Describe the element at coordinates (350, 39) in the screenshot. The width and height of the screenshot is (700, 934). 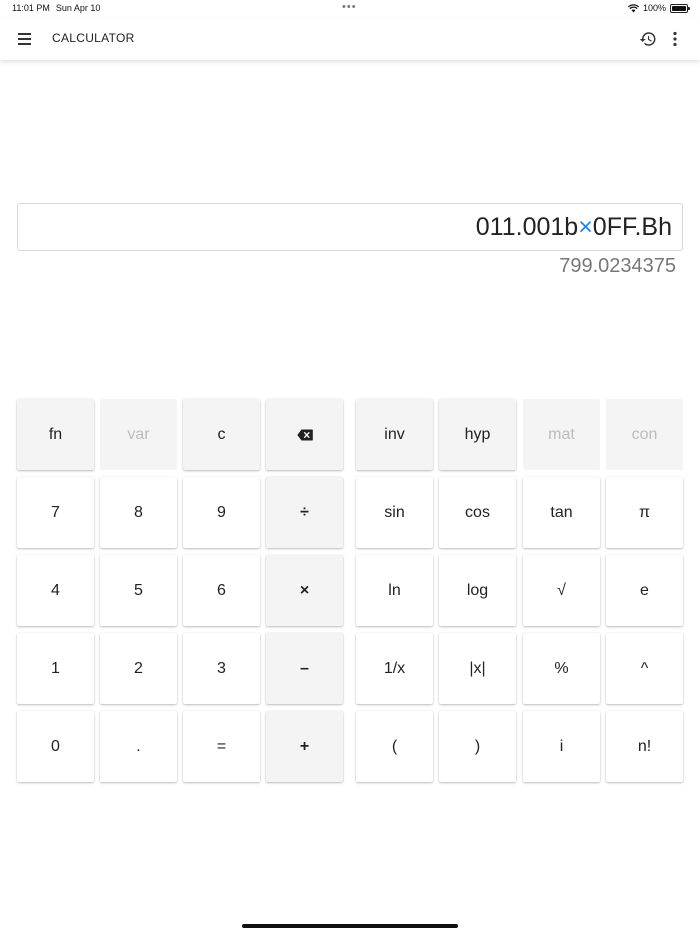
I see `app-bar: CALCULATOR` at that location.